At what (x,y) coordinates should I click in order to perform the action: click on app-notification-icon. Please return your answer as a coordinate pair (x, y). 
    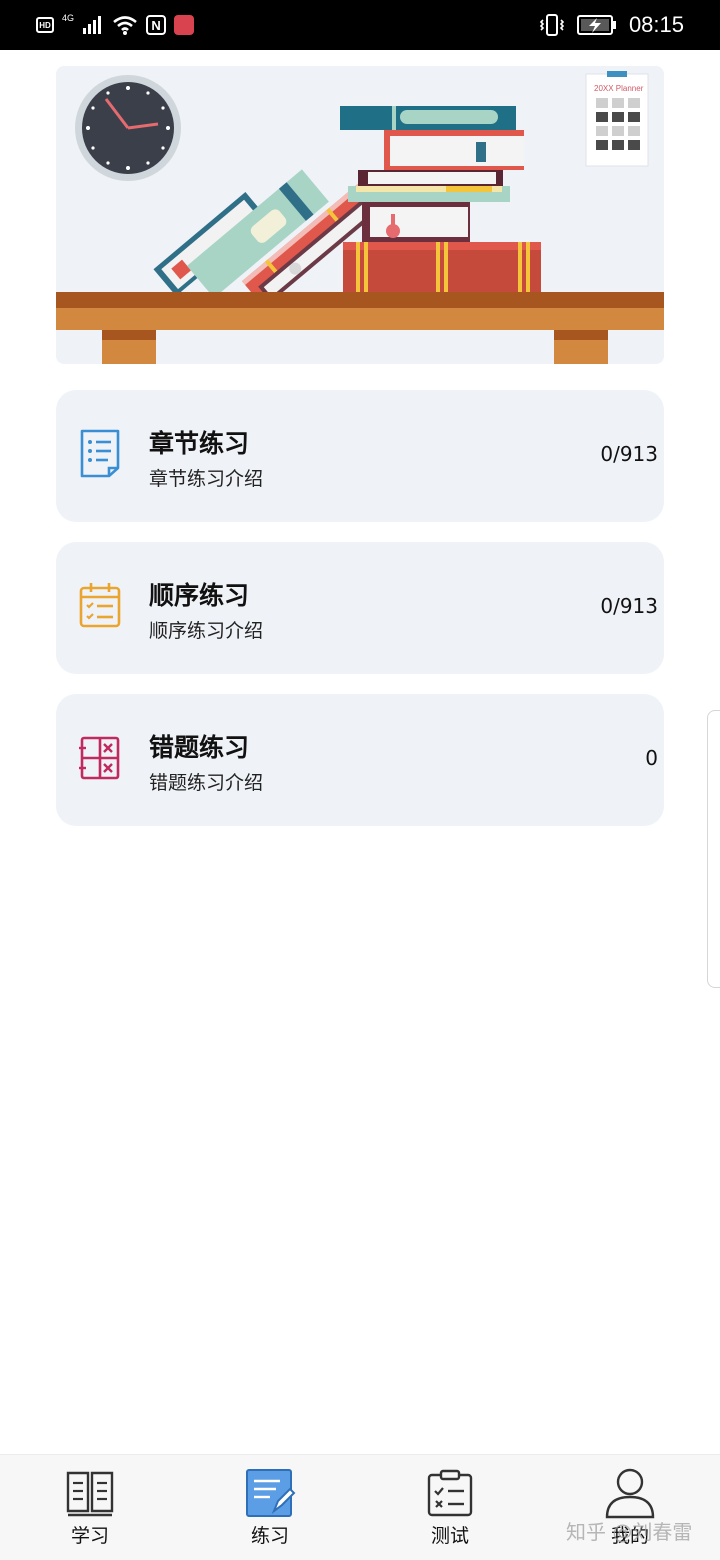
    Looking at the image, I should click on (184, 25).